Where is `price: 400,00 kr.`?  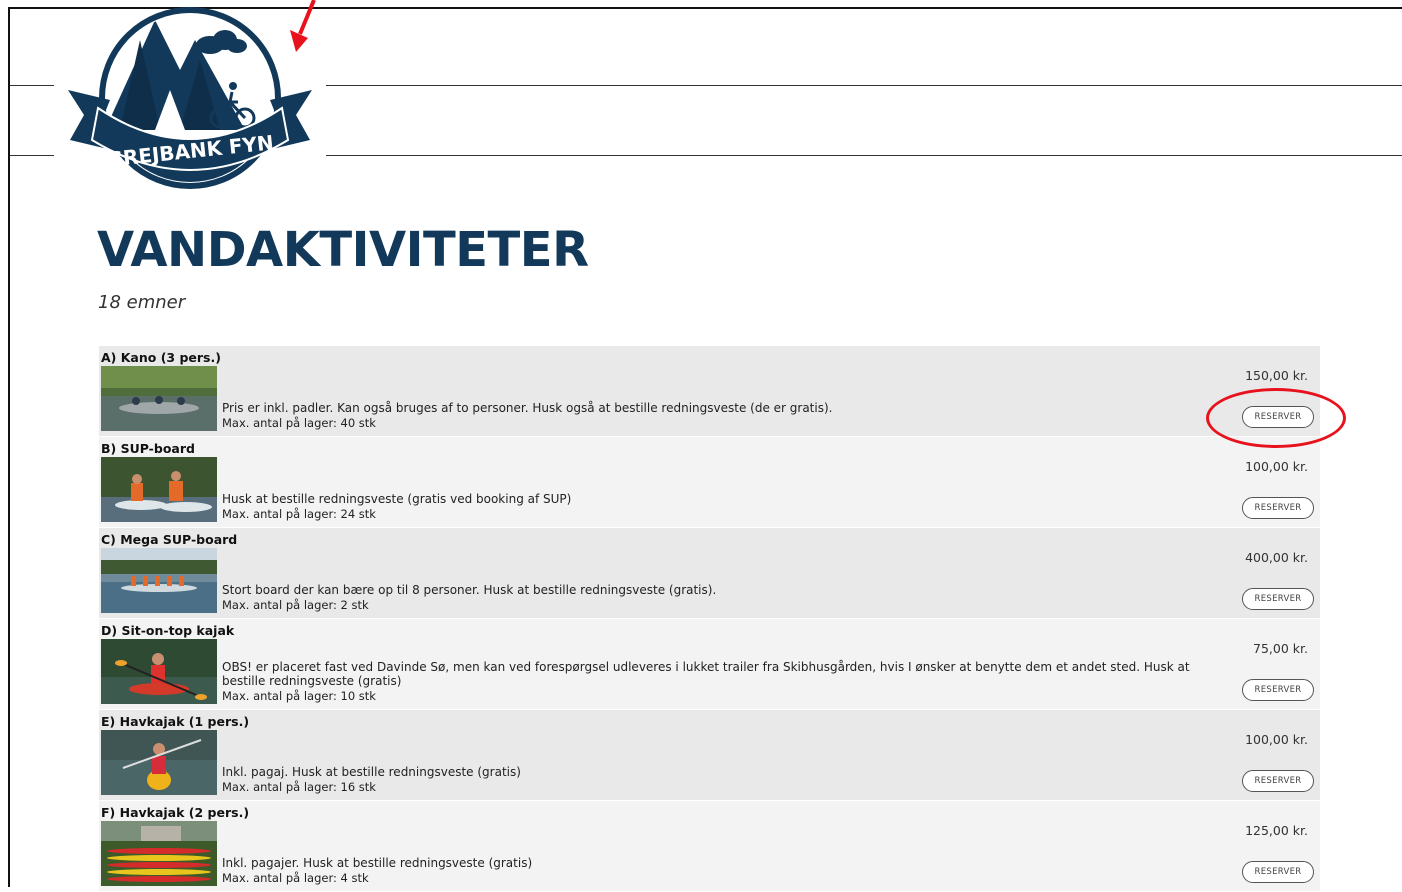
price: 400,00 kr. is located at coordinates (1276, 557).